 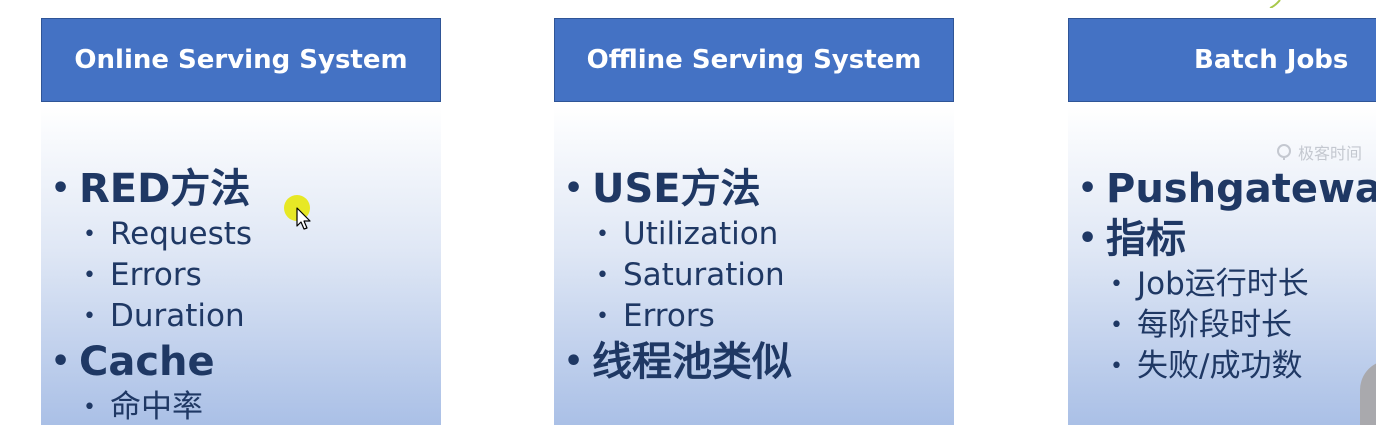 I want to click on list-item-text: Saturation, so click(x=704, y=275).